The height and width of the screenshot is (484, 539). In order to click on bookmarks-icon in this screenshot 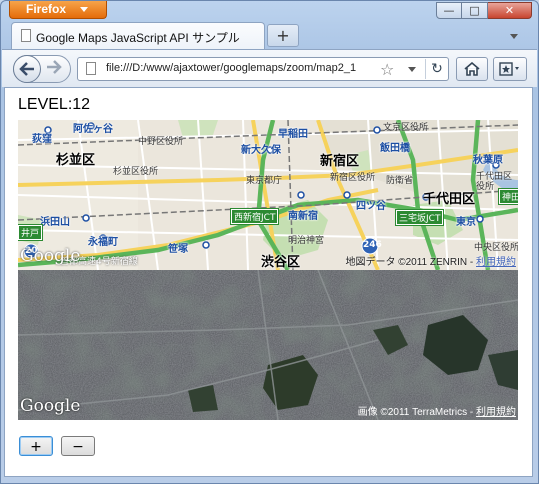, I will do `click(509, 69)`.